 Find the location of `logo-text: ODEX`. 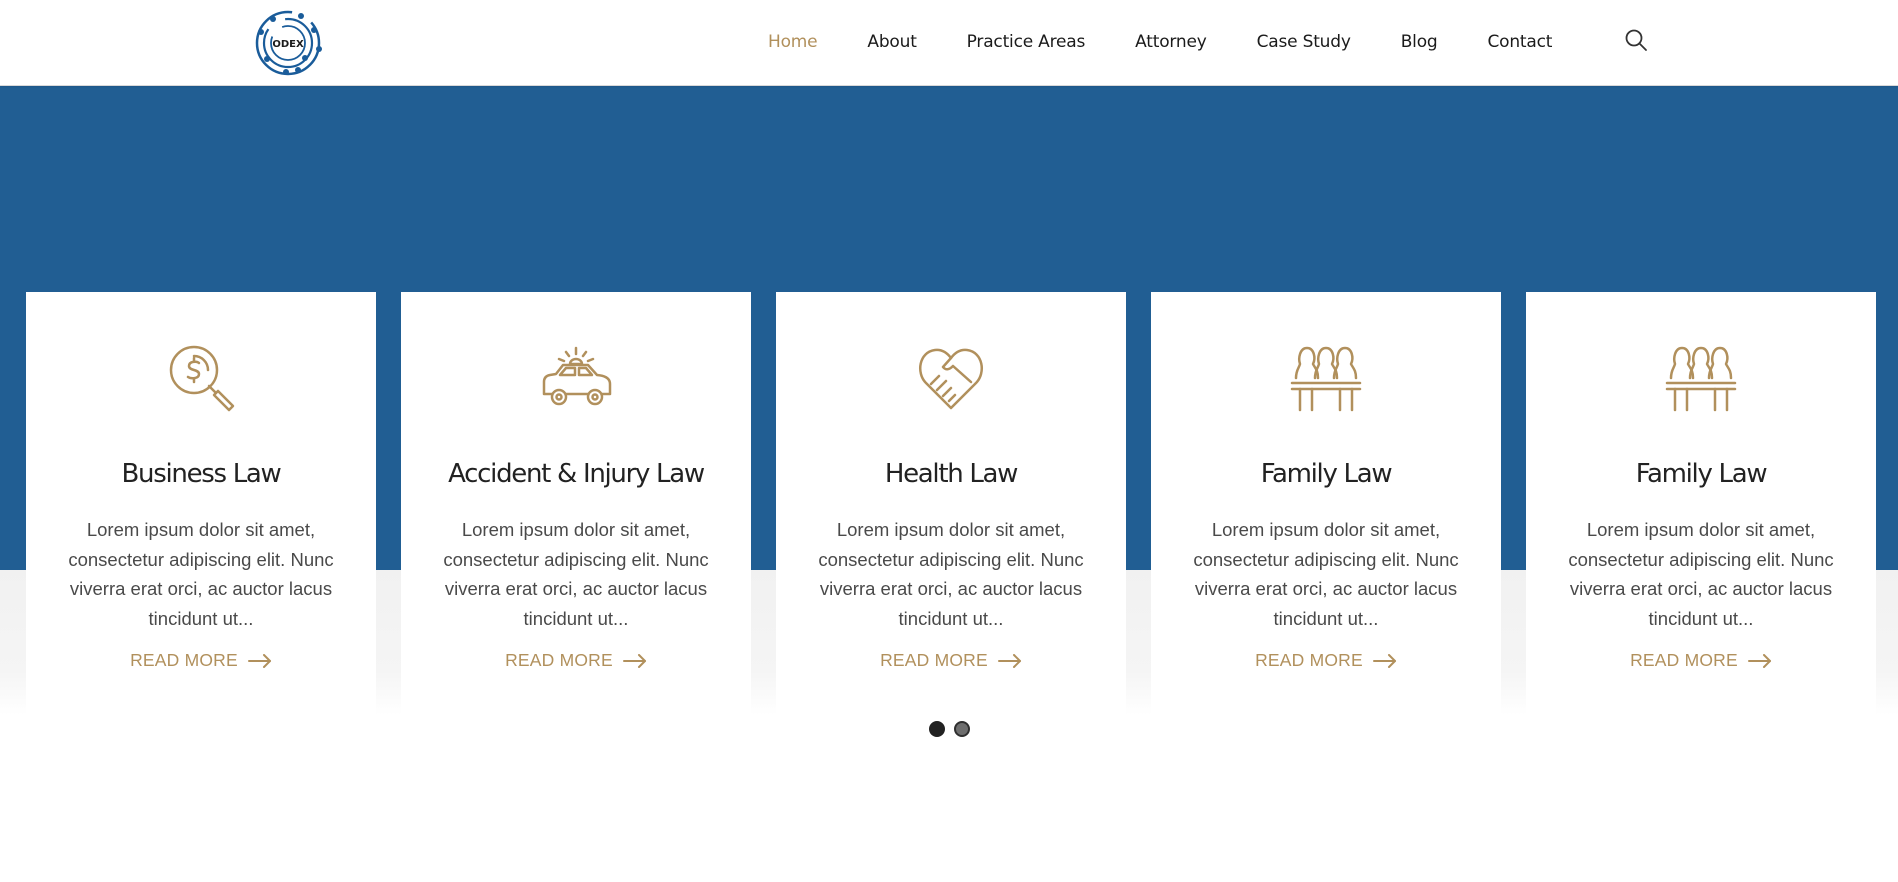

logo-text: ODEX is located at coordinates (288, 44).